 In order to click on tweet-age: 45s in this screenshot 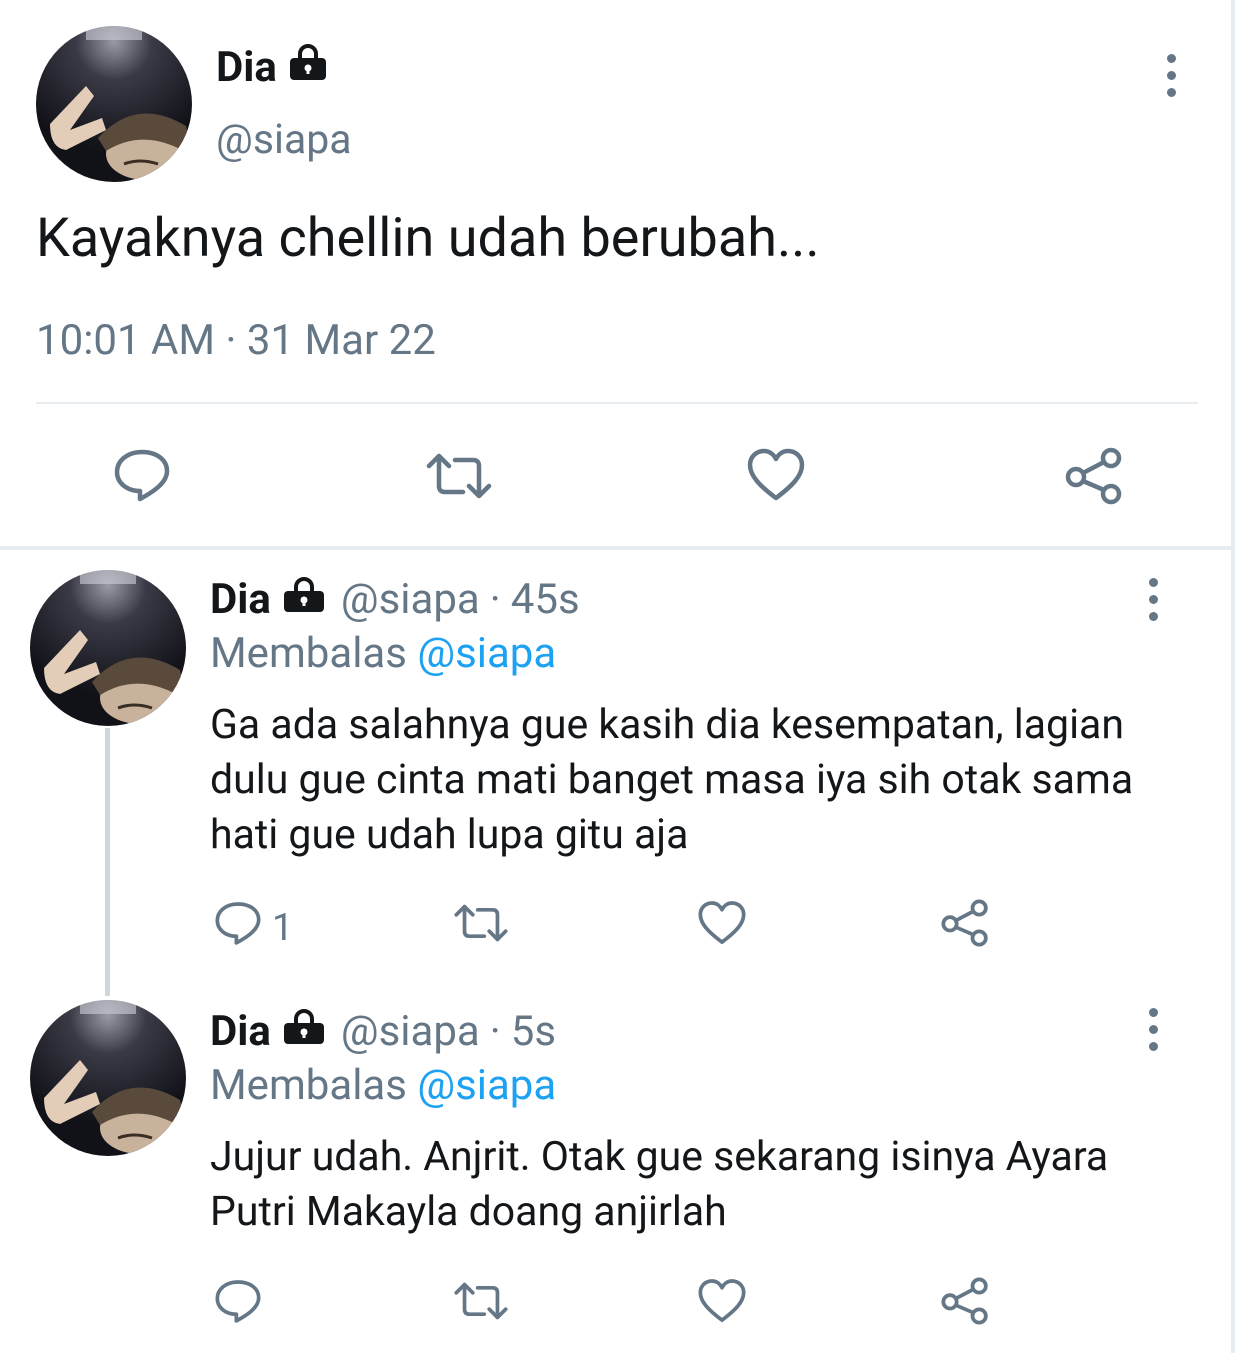, I will do `click(545, 600)`.